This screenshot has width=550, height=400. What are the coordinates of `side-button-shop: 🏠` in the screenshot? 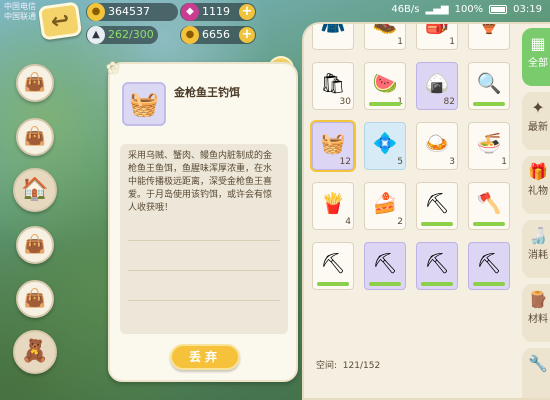 It's located at (35, 190).